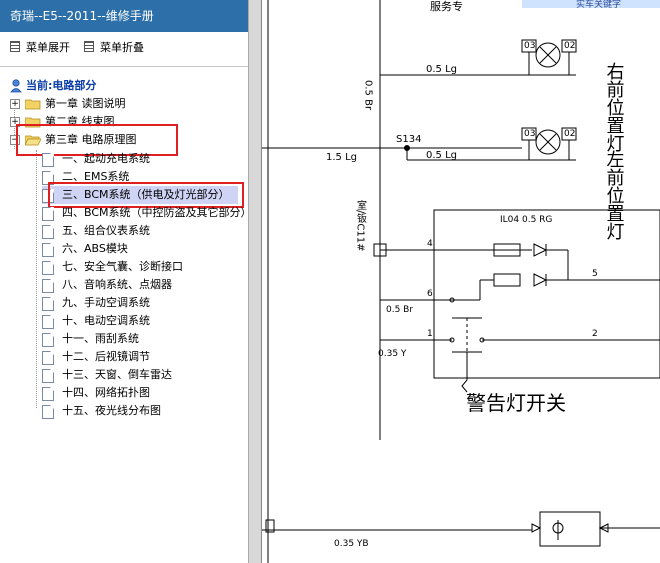 This screenshot has height=563, width=660. I want to click on tree-toolbar: 菜单展开 菜单折叠, so click(131, 49).